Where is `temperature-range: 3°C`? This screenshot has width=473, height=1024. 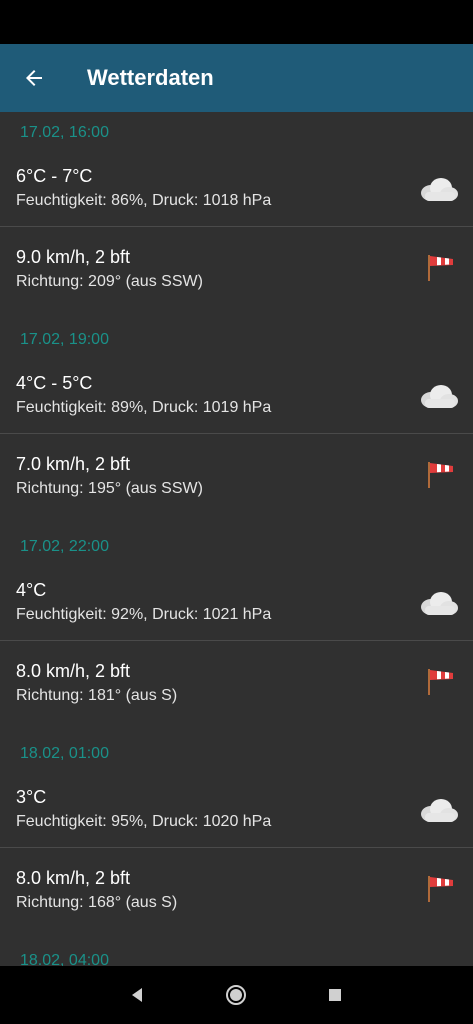
temperature-range: 3°C is located at coordinates (31, 797).